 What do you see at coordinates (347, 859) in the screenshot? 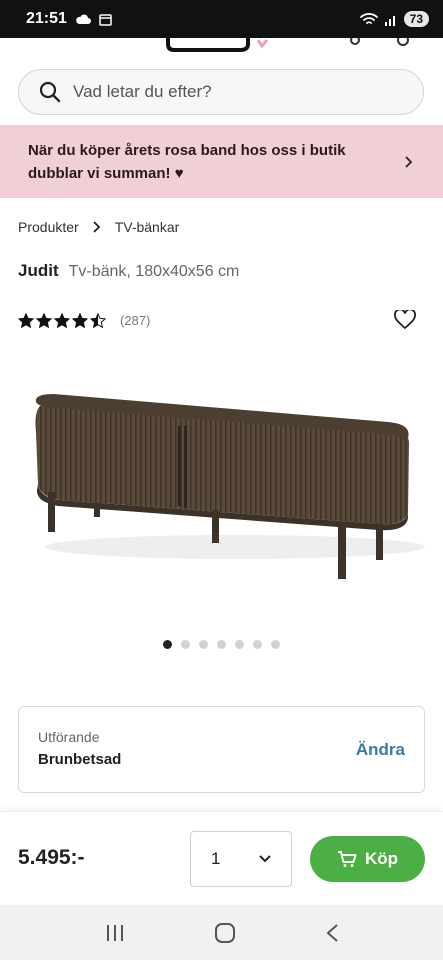
I see `cart-icon` at bounding box center [347, 859].